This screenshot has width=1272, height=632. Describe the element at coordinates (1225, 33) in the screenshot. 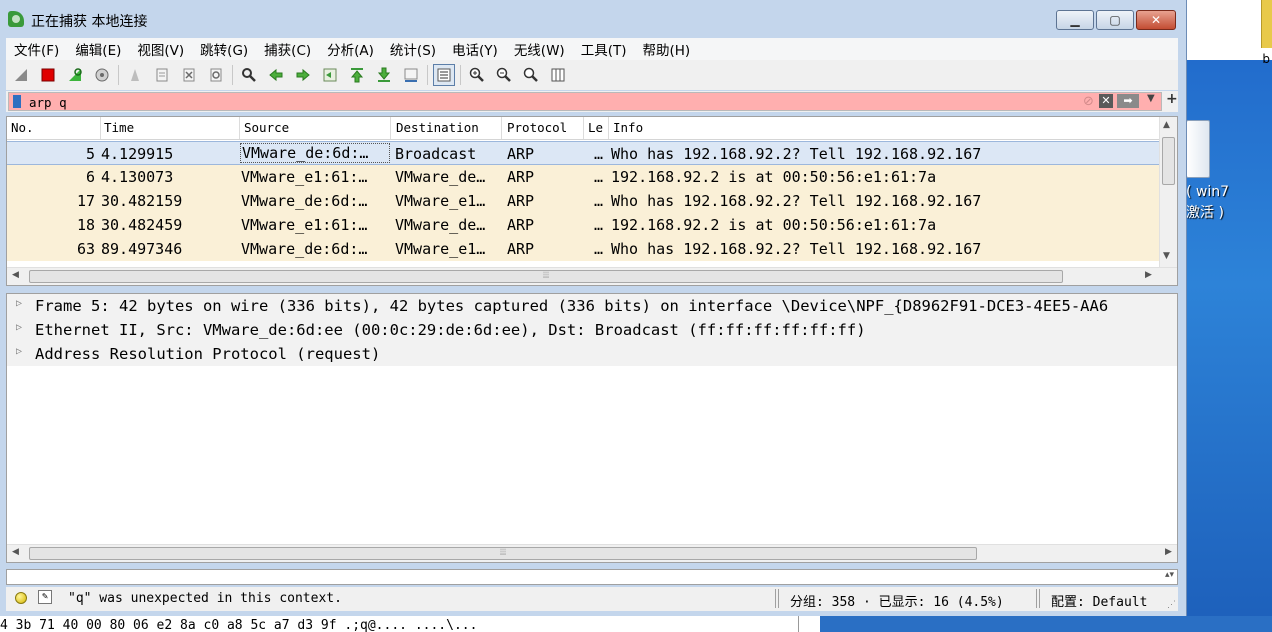

I see `background-window-corner: b` at that location.